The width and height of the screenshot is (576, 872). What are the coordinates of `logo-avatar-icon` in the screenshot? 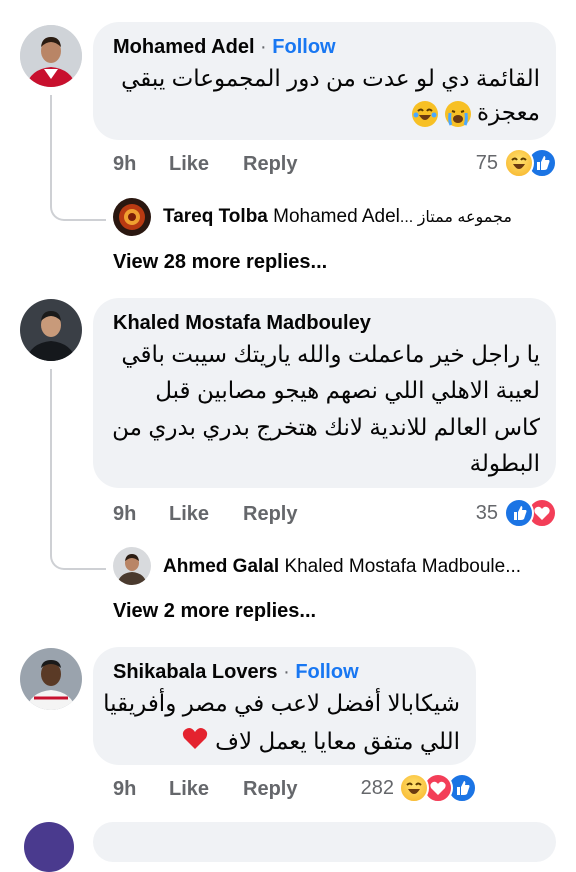 It's located at (132, 217).